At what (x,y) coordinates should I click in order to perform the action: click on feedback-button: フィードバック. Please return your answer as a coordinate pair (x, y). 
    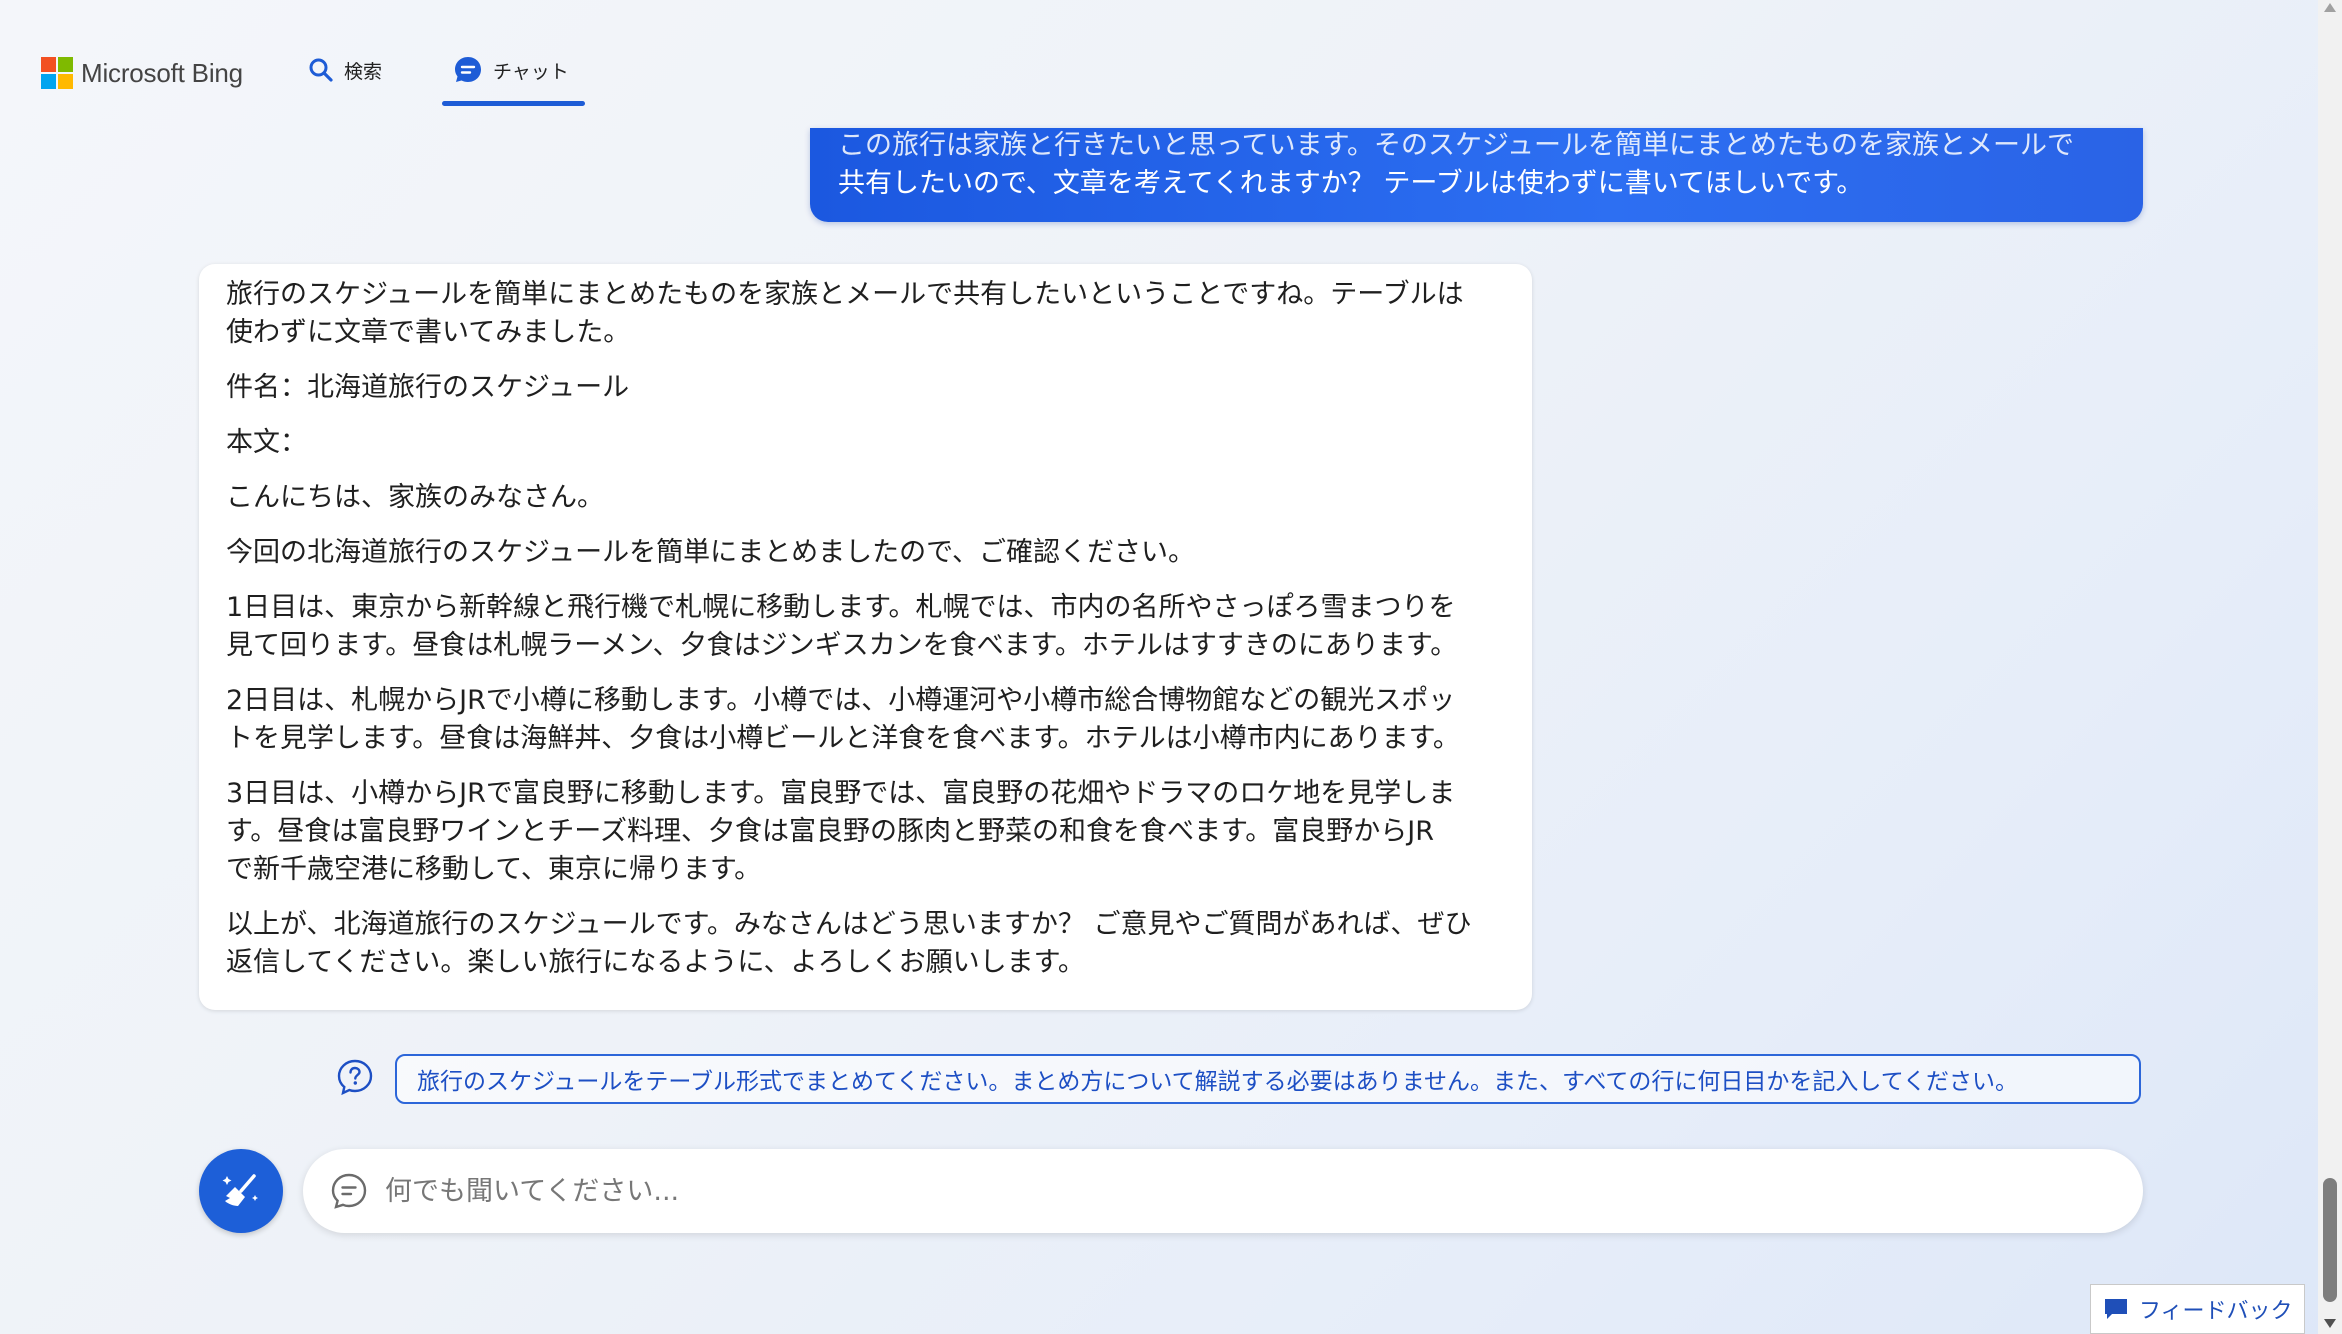
    Looking at the image, I should click on (2197, 1309).